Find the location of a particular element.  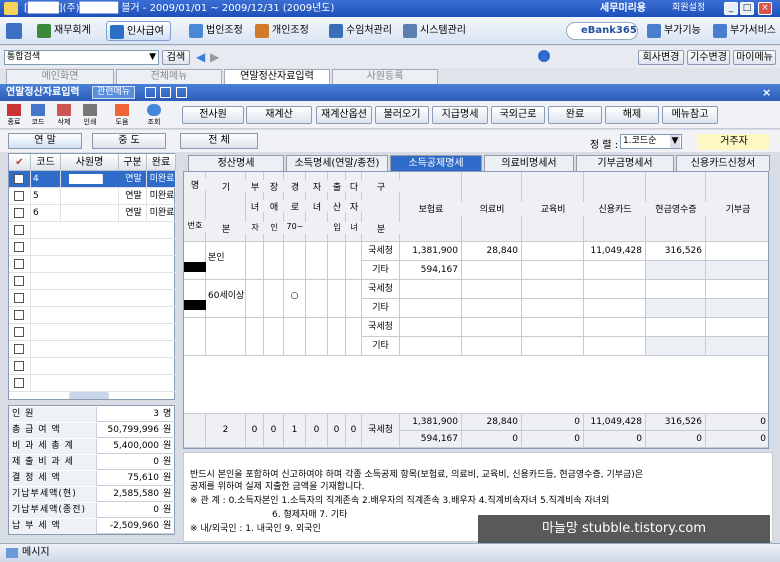

menu-5: 시스템관리 is located at coordinates (436, 31).